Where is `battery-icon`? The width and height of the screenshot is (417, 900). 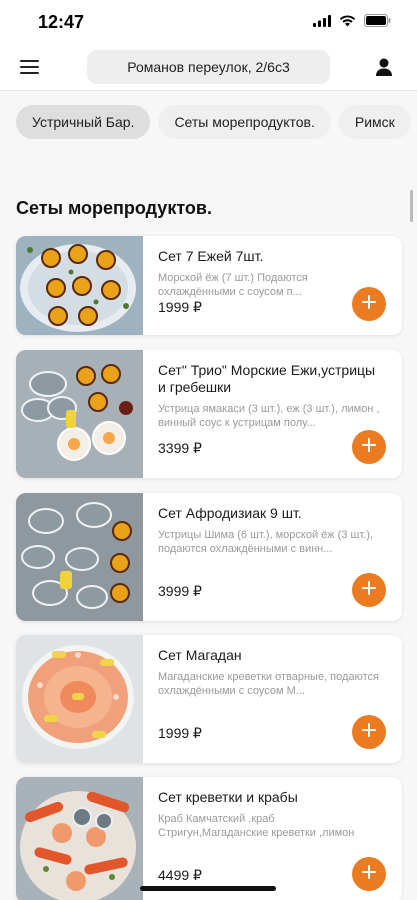
battery-icon is located at coordinates (377, 20).